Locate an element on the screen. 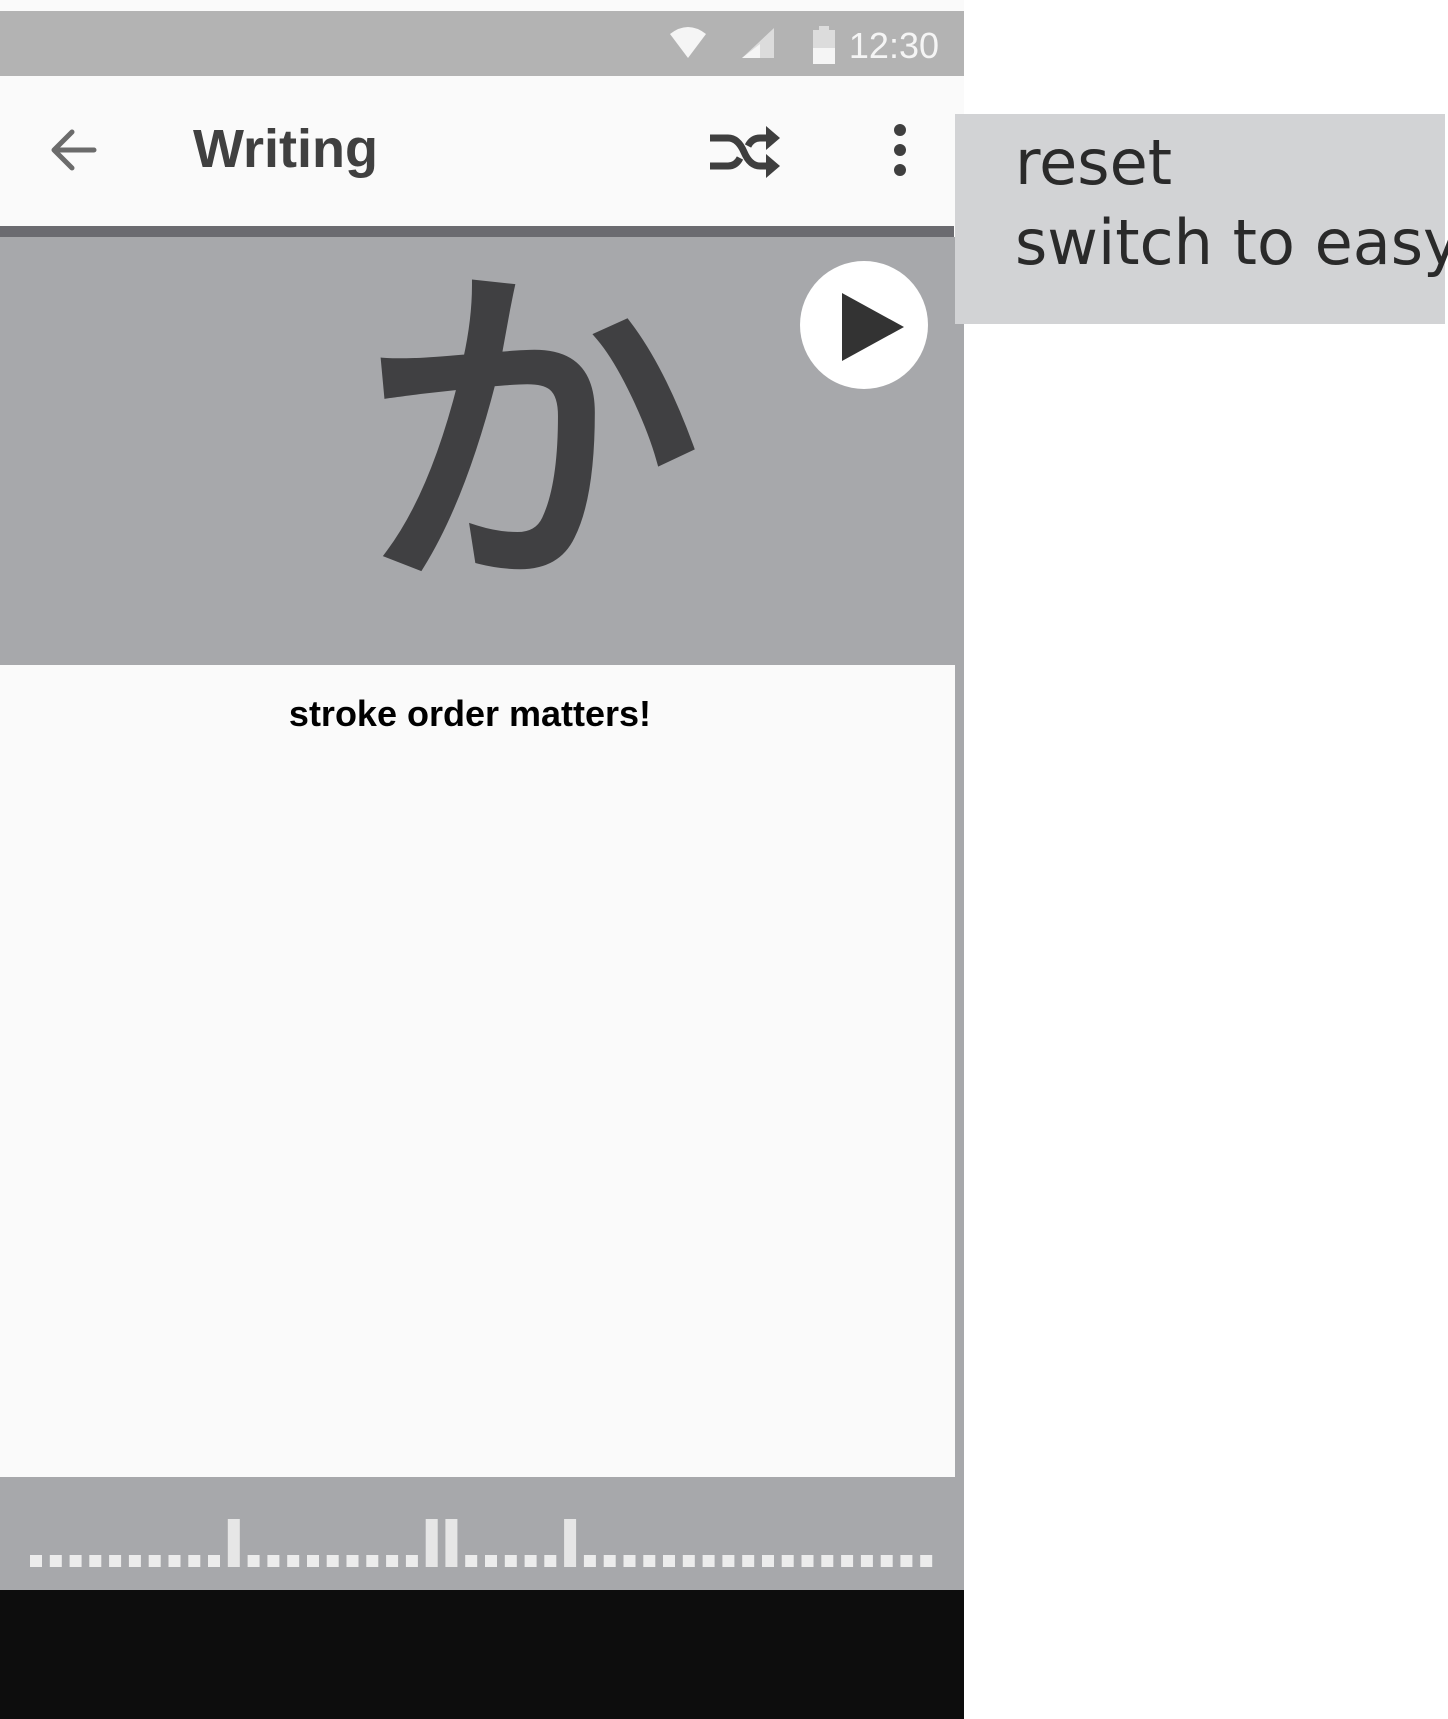 The width and height of the screenshot is (1448, 1719). status-time: 12:30 is located at coordinates (893, 45).